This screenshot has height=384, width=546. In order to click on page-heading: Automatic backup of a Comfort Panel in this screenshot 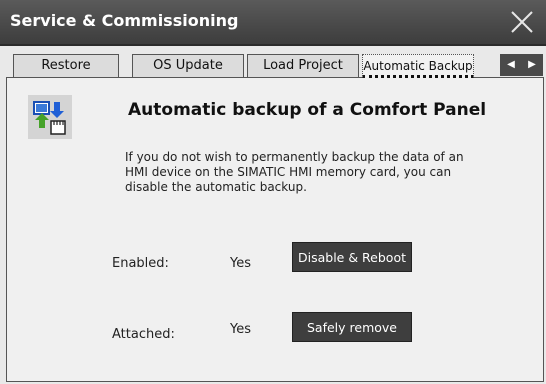, I will do `click(307, 110)`.